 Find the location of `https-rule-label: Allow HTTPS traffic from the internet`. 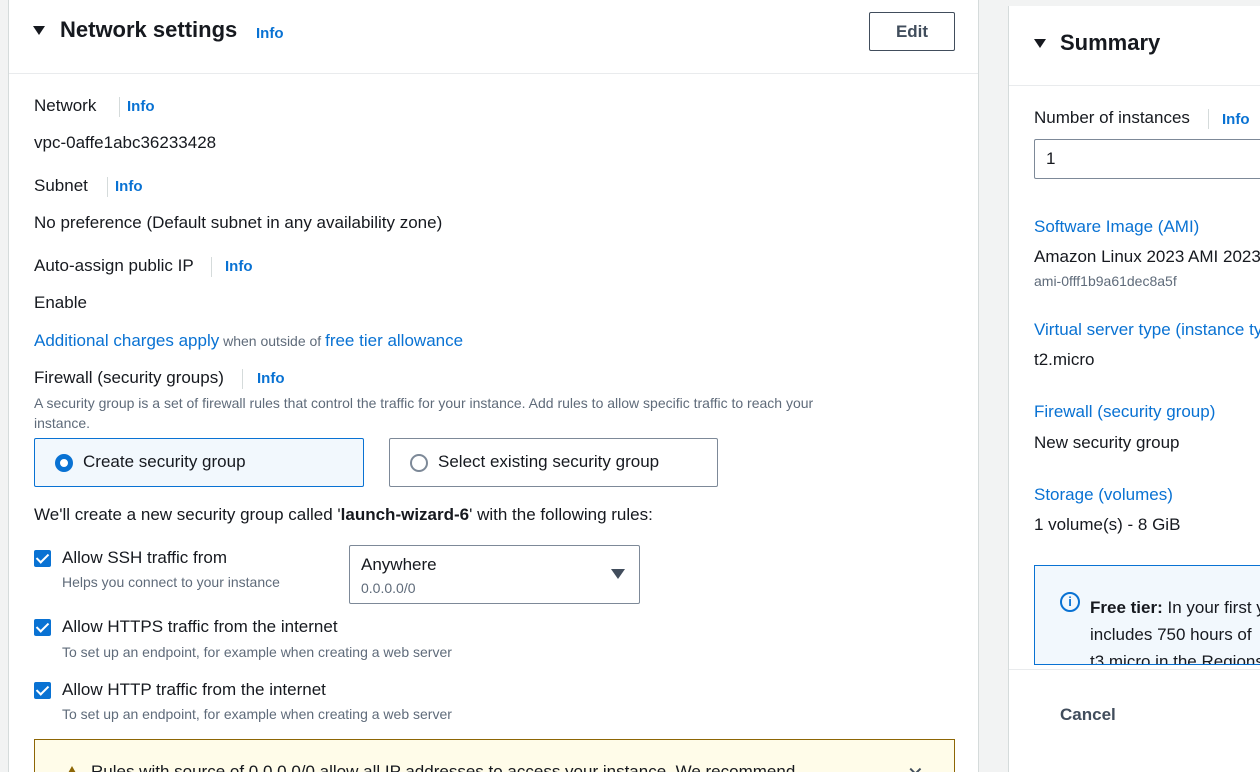

https-rule-label: Allow HTTPS traffic from the internet is located at coordinates (200, 626).